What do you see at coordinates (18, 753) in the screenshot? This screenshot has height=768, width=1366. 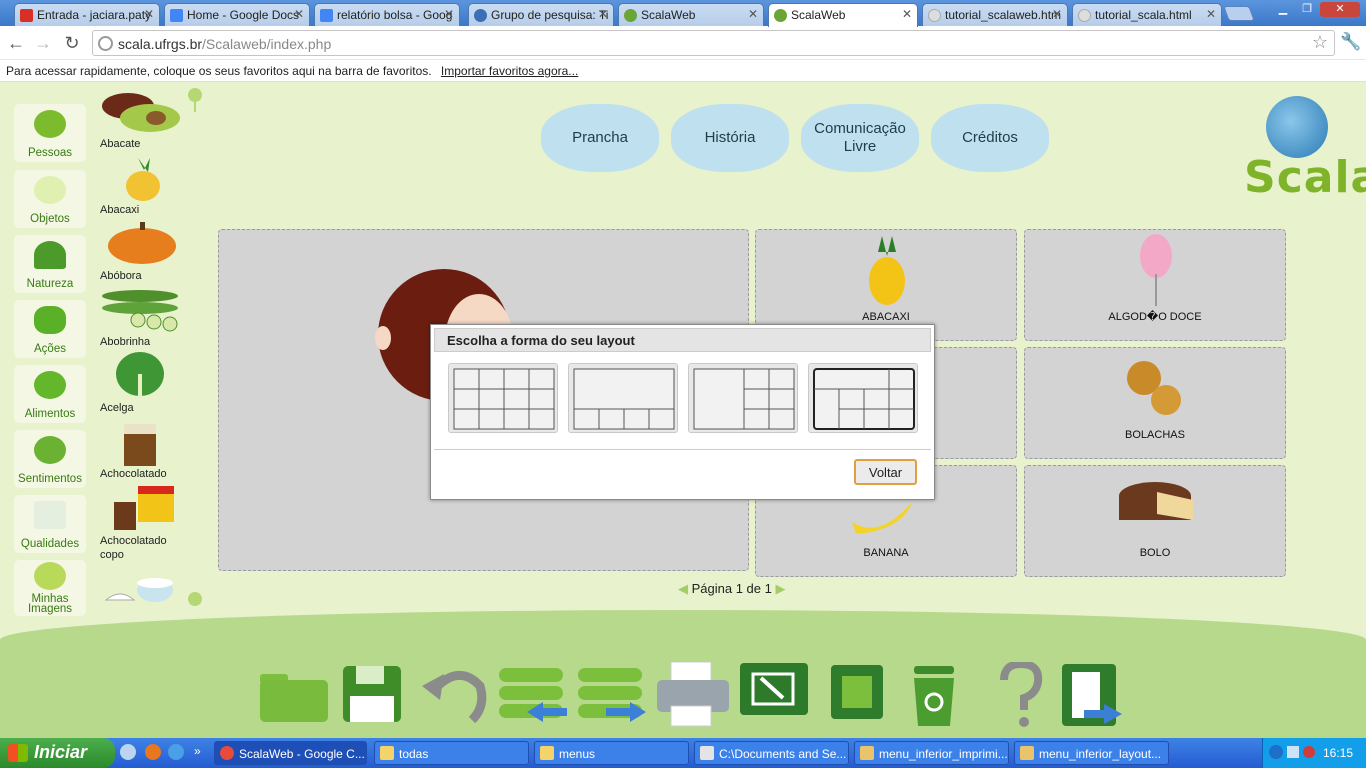 I see `windows-logo-icon` at bounding box center [18, 753].